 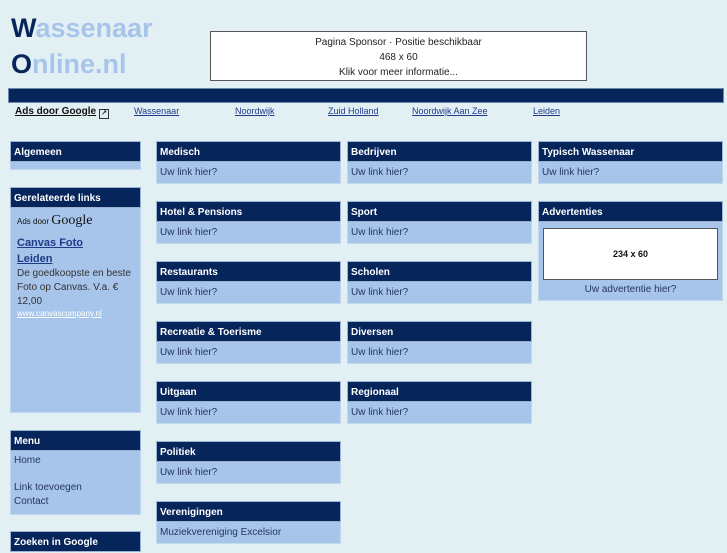 I want to click on category-recreatie-toerisme: Recreatie & Toerisme Uw link hier?, so click(x=248, y=342).